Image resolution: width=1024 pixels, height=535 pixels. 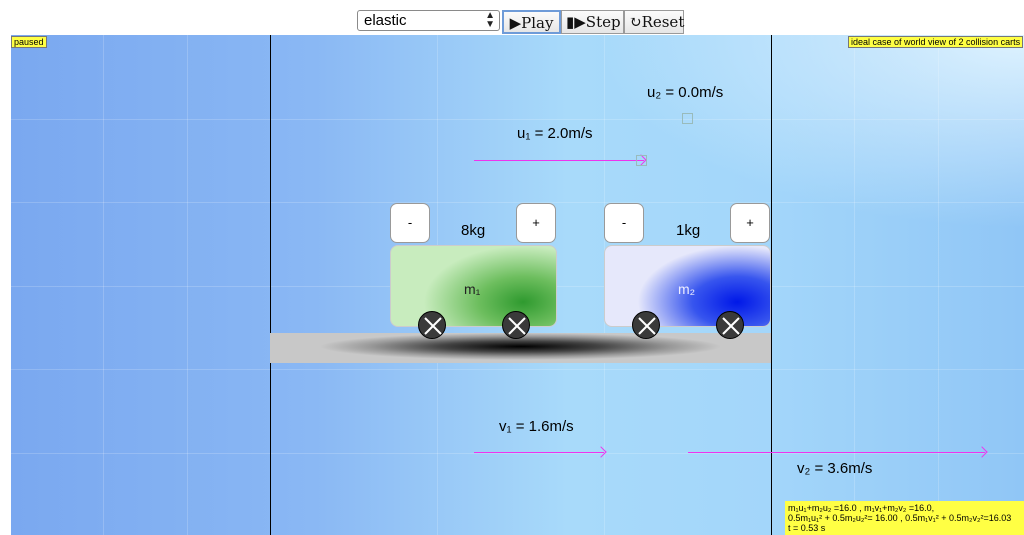 I want to click on v2-arrow, so click(x=836, y=452).